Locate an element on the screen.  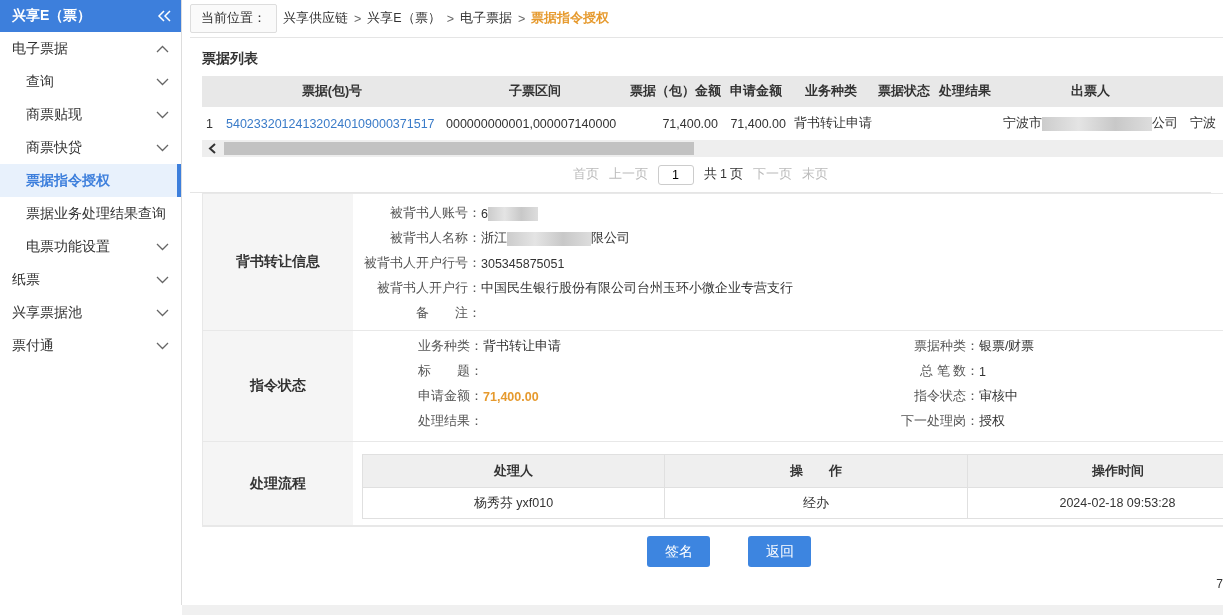
field-value: 6 is located at coordinates (852, 213).